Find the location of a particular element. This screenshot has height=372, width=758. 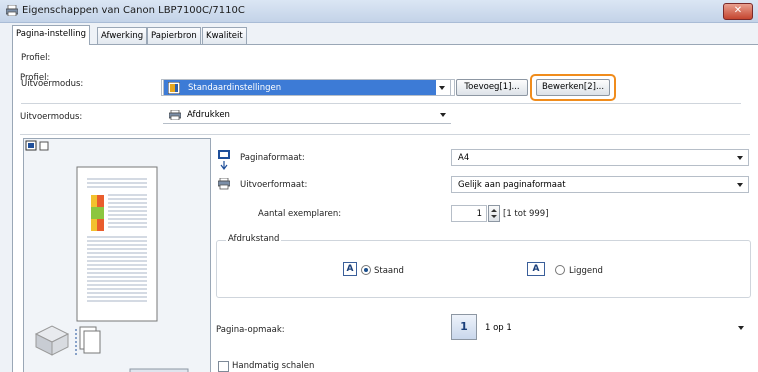

landscape-radio is located at coordinates (560, 270).